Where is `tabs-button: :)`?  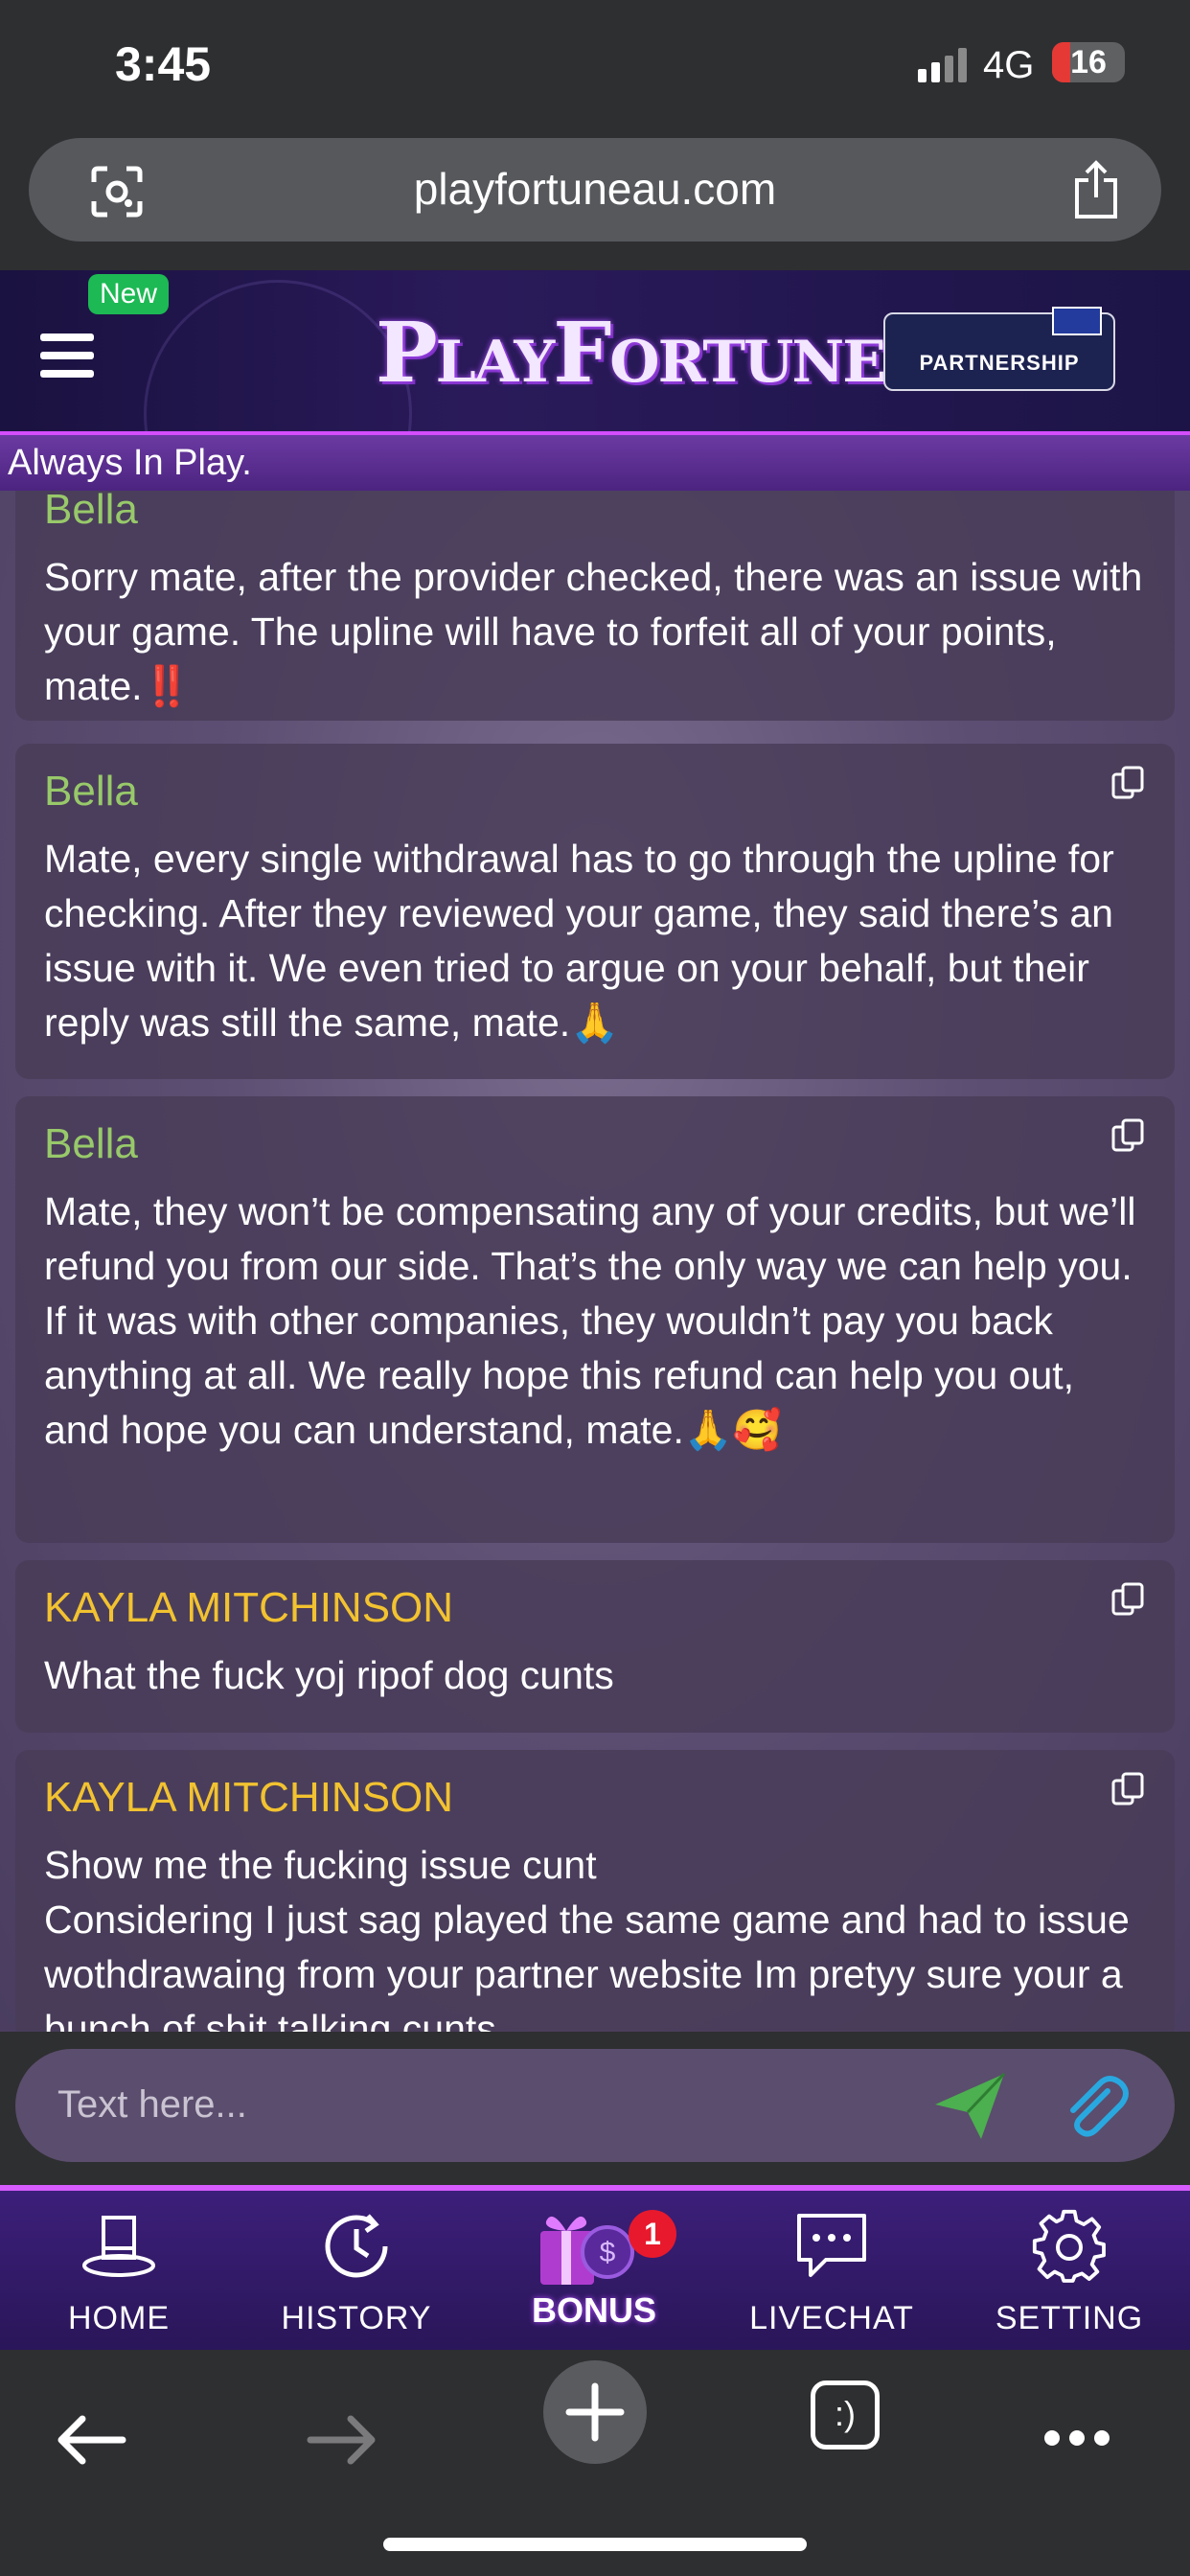
tabs-button: :) is located at coordinates (845, 2415).